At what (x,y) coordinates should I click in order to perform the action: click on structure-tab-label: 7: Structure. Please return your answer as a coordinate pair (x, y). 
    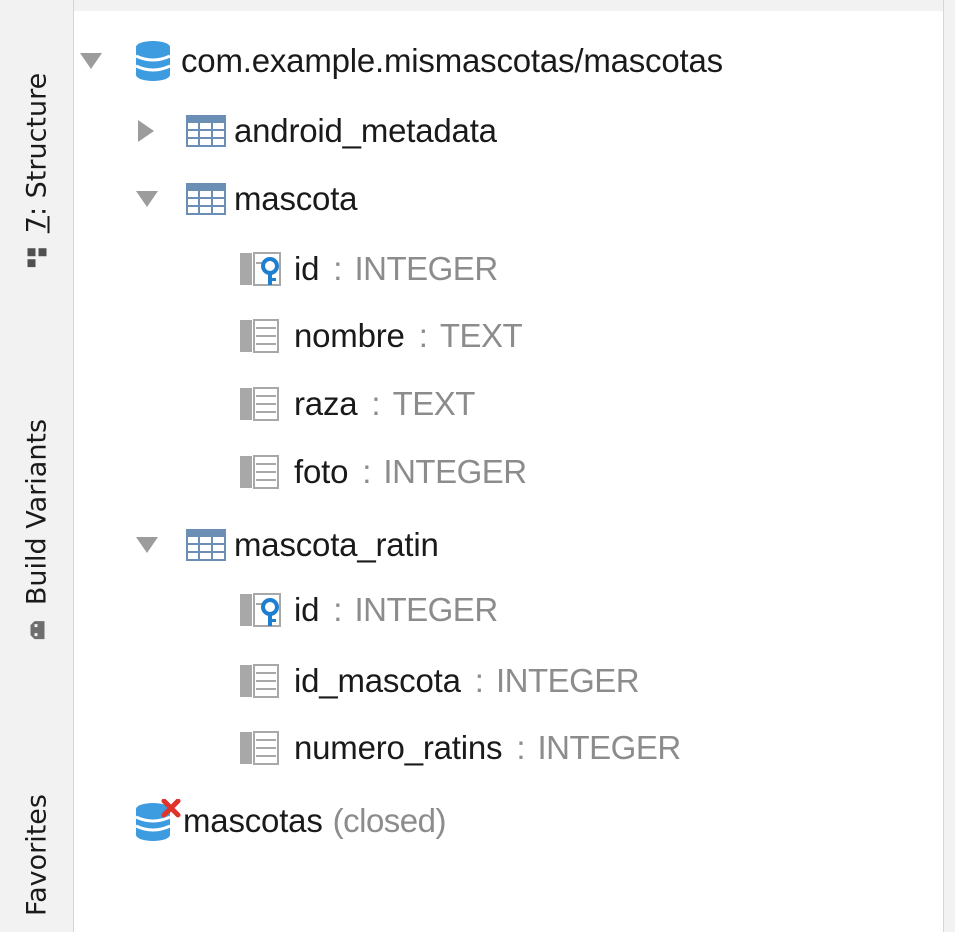
    Looking at the image, I should click on (37, 153).